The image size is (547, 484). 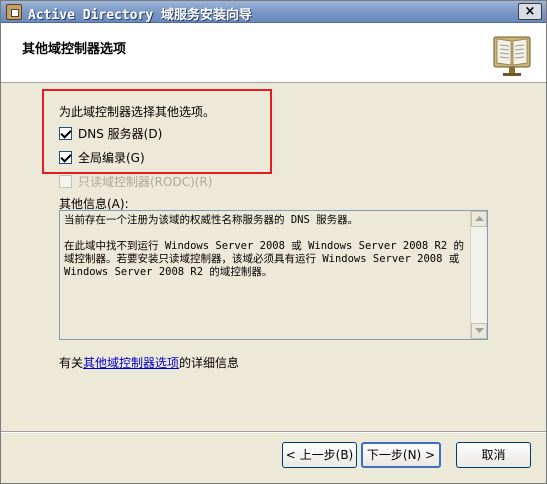 I want to click on rodc-label: 只读域控制器(RODC)(R), so click(x=145, y=182).